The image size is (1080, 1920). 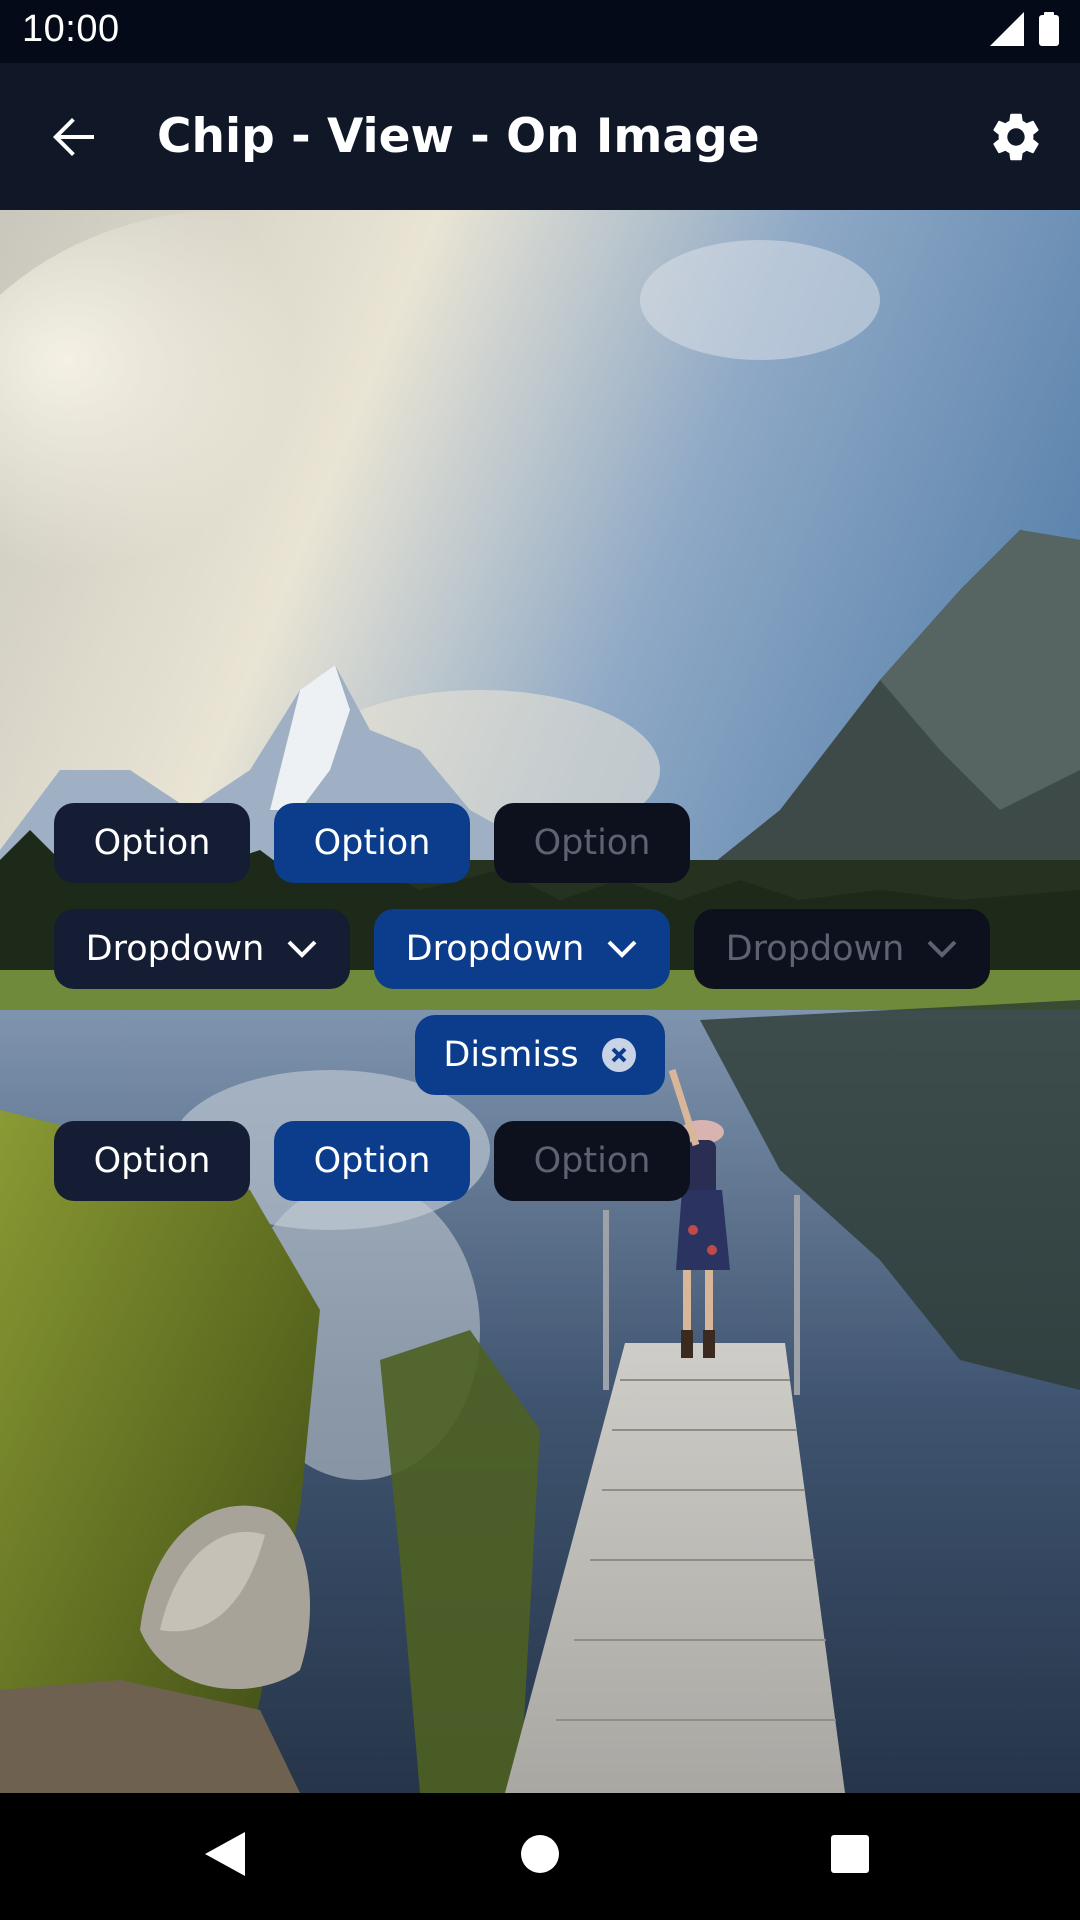 I want to click on arrow-back-icon, so click(x=74, y=139).